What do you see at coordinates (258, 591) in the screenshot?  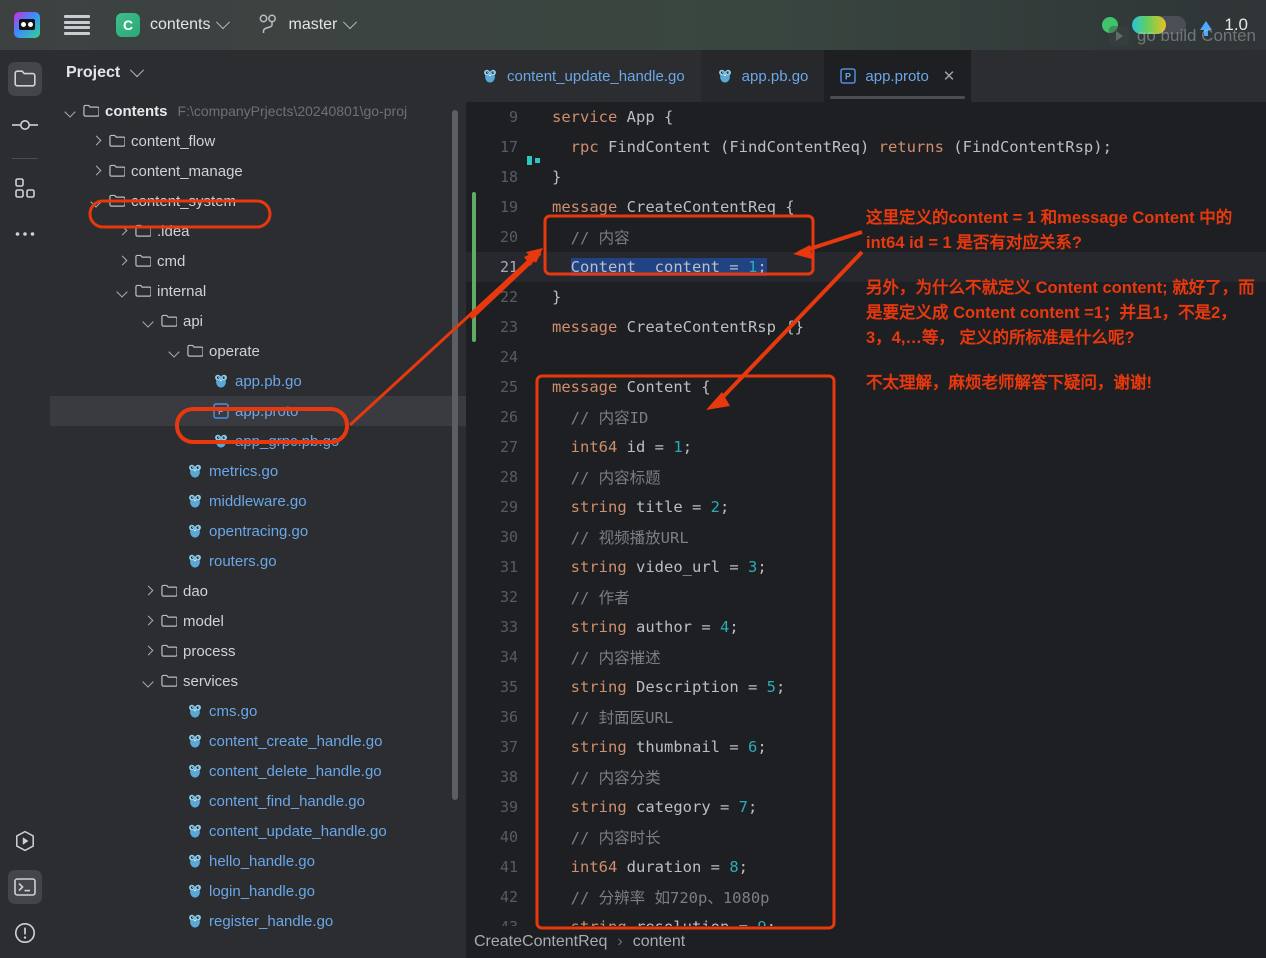 I see `tree-row-dao: dao` at bounding box center [258, 591].